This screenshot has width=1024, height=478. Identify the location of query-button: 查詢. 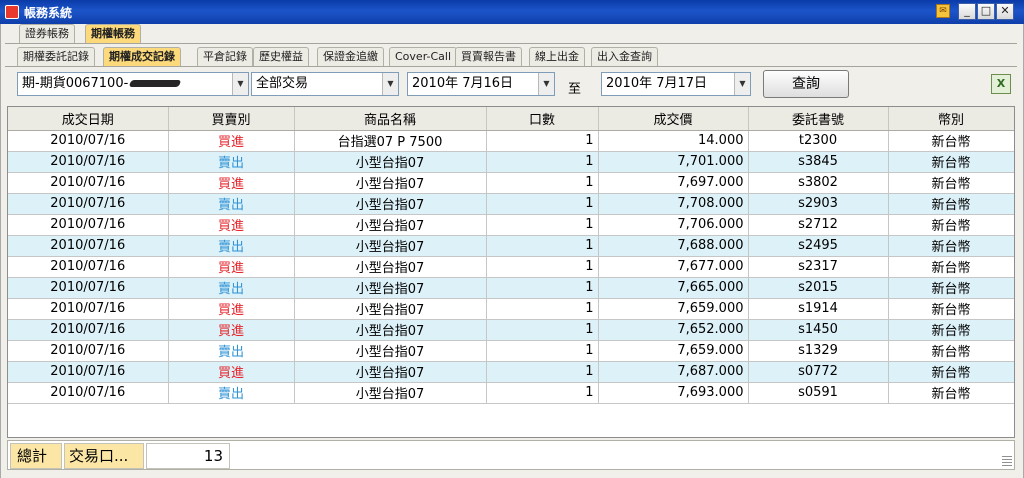
(806, 84).